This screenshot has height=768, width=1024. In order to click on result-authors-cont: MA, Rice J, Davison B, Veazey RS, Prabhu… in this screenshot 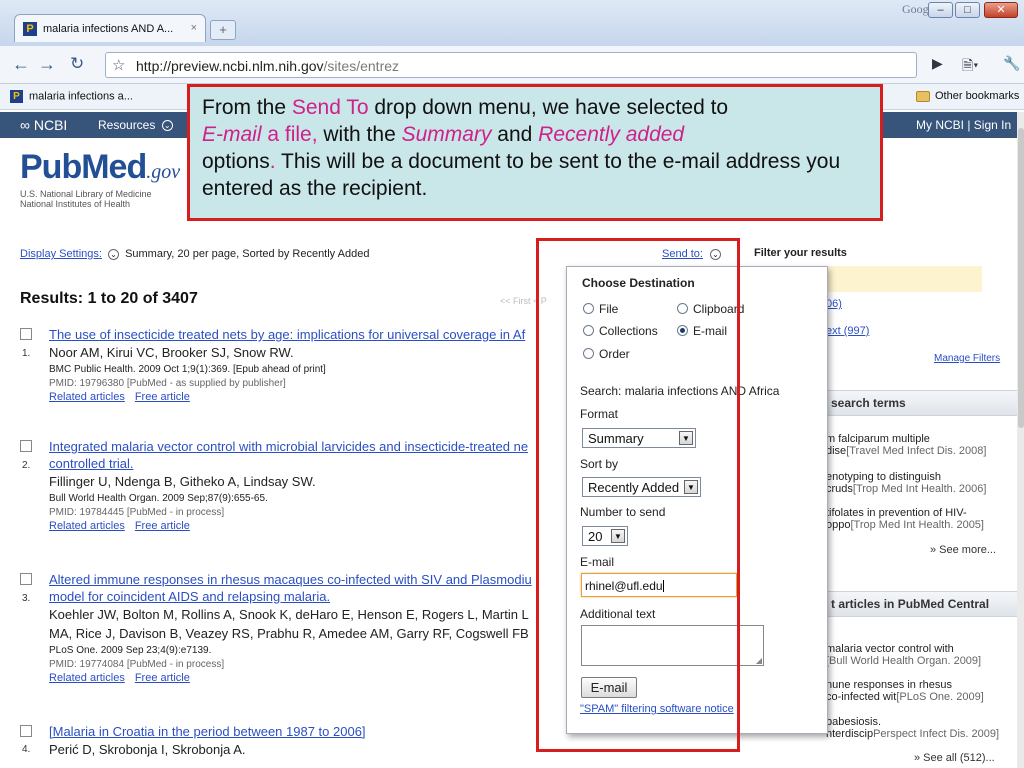, I will do `click(289, 633)`.